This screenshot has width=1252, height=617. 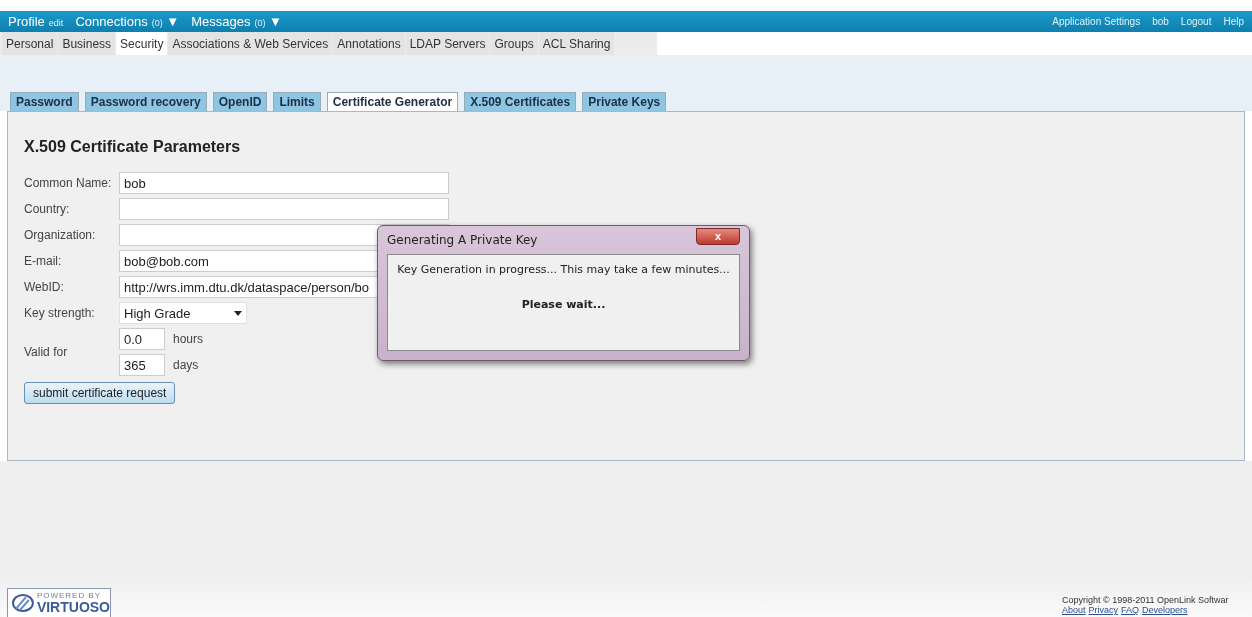 What do you see at coordinates (462, 240) in the screenshot?
I see `dialog-title: Generating A Private Key` at bounding box center [462, 240].